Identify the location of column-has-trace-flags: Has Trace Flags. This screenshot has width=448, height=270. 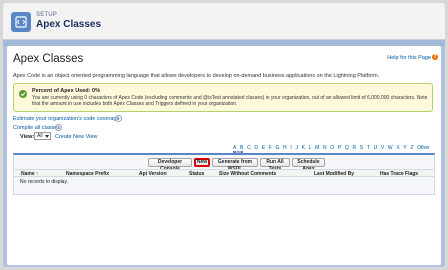
(399, 174).